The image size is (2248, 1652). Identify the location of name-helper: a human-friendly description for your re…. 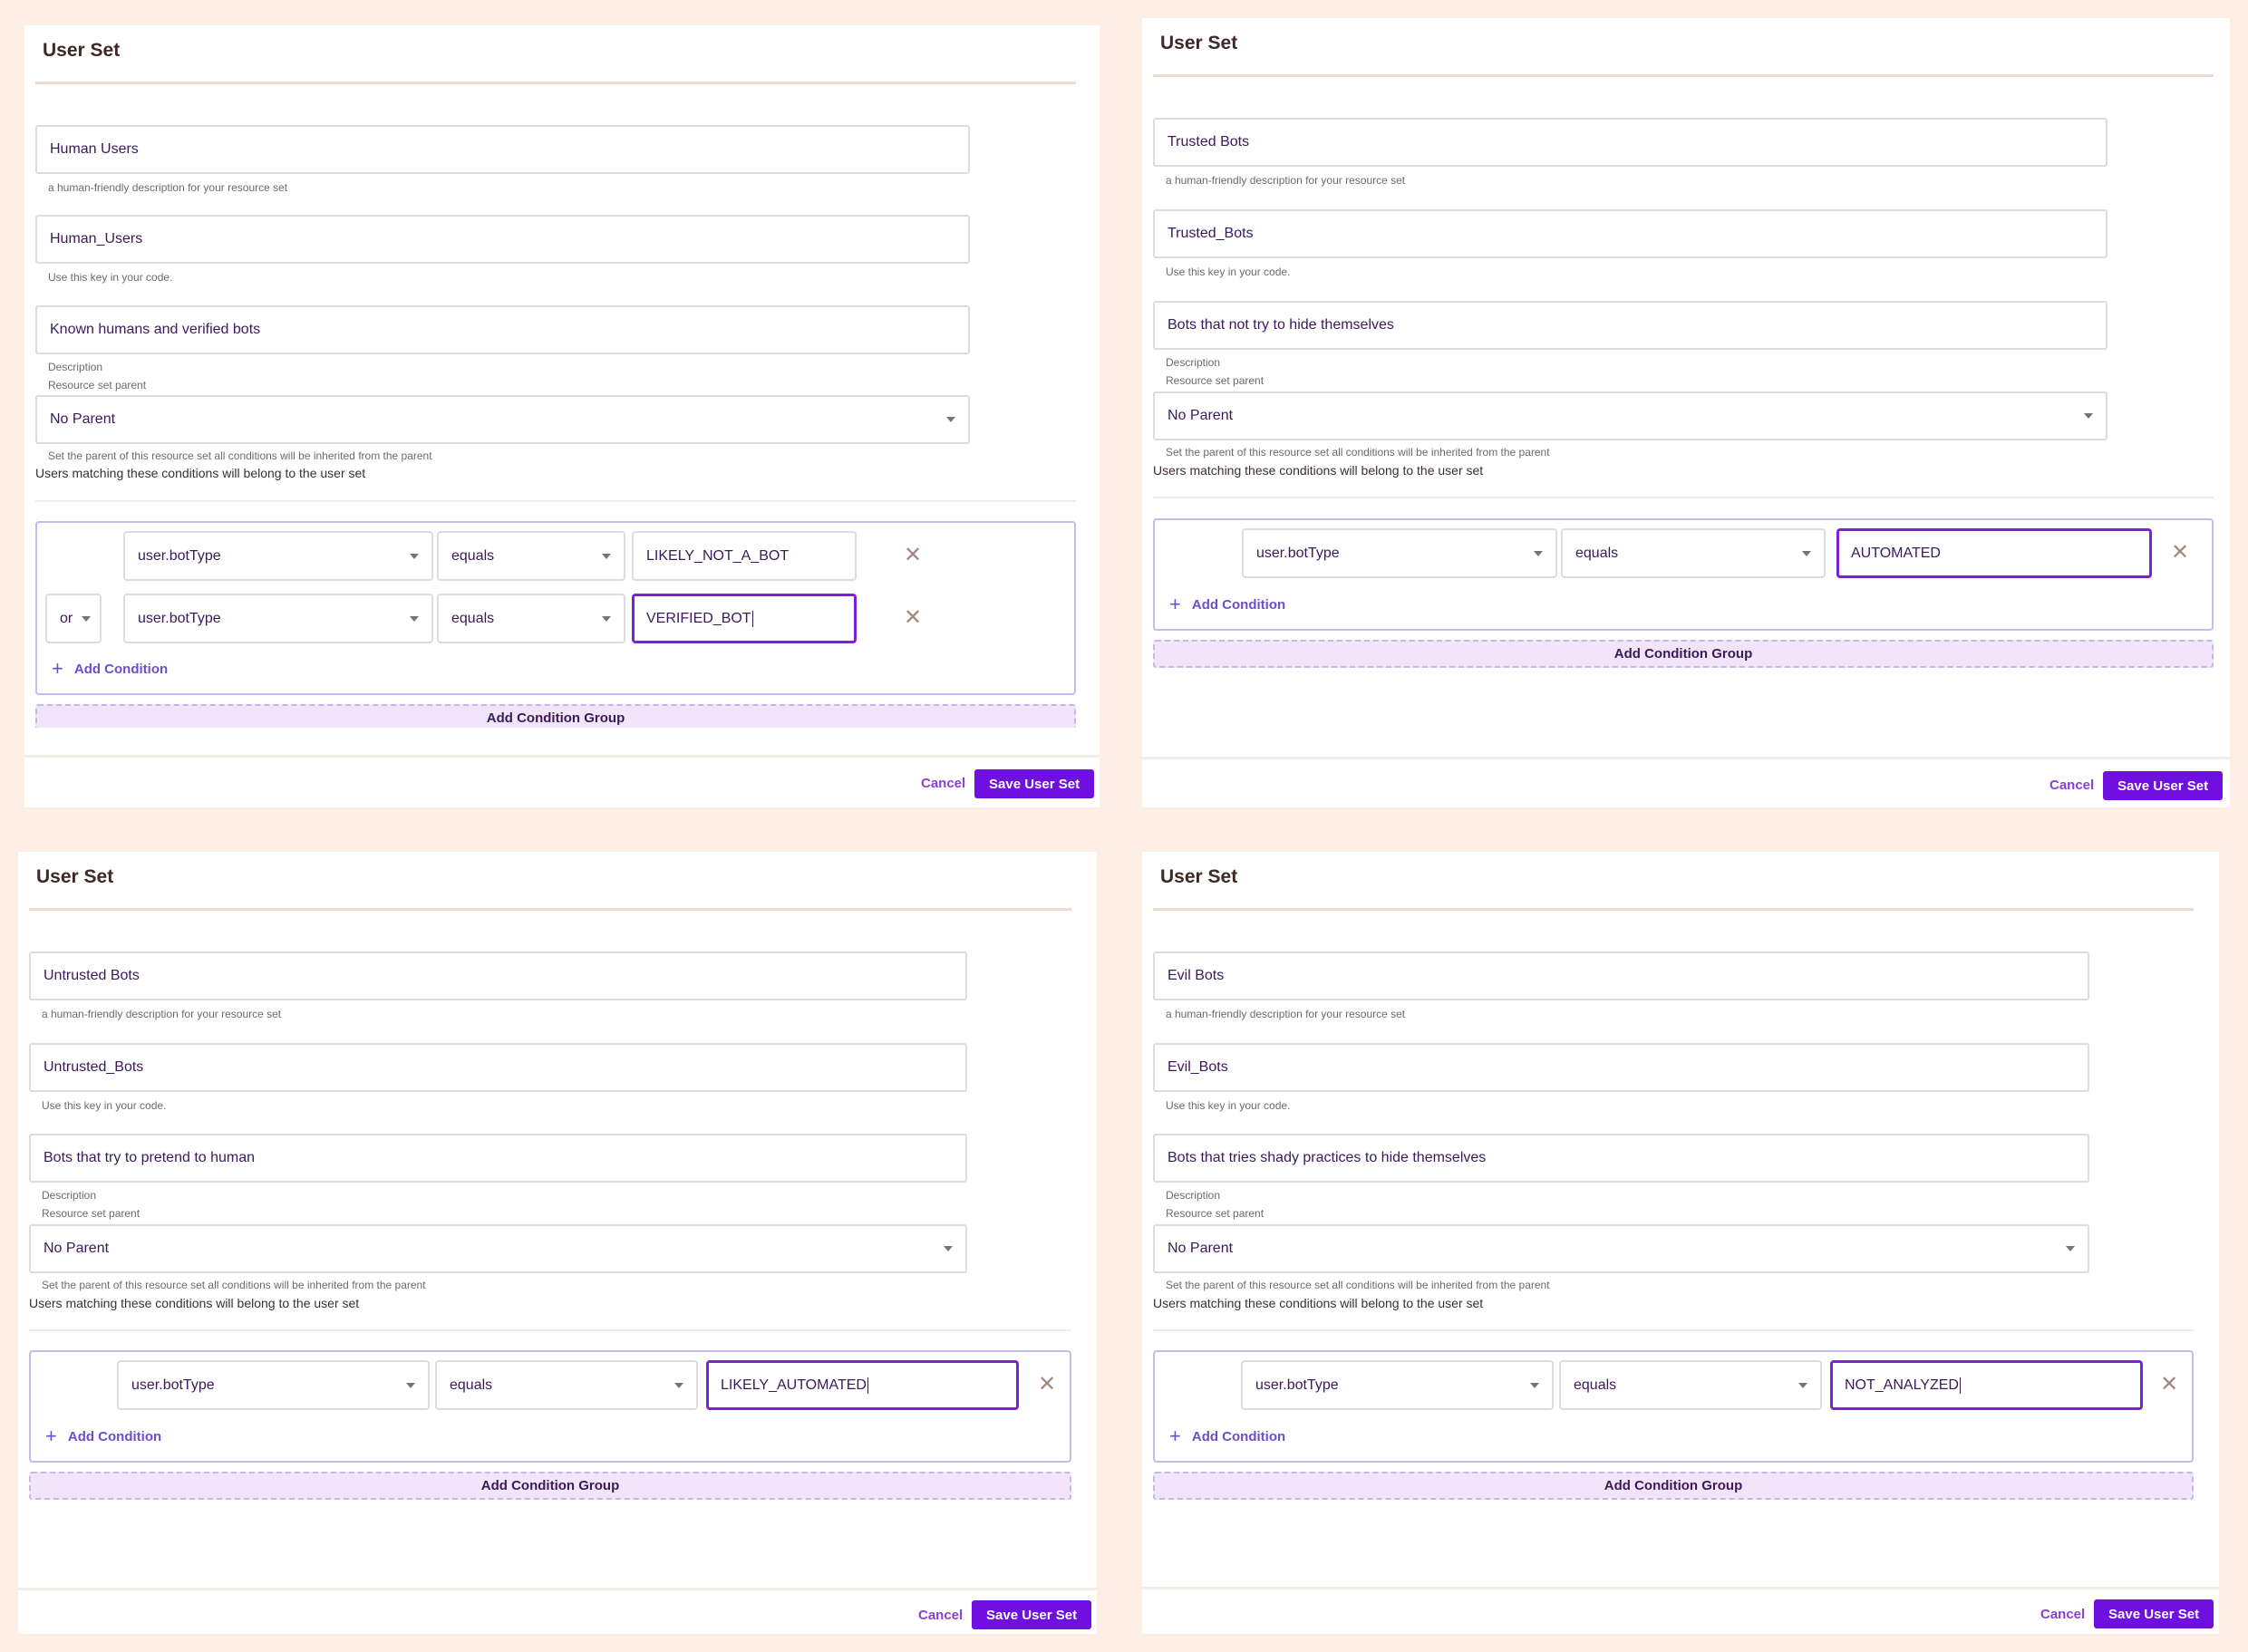
(162, 1014).